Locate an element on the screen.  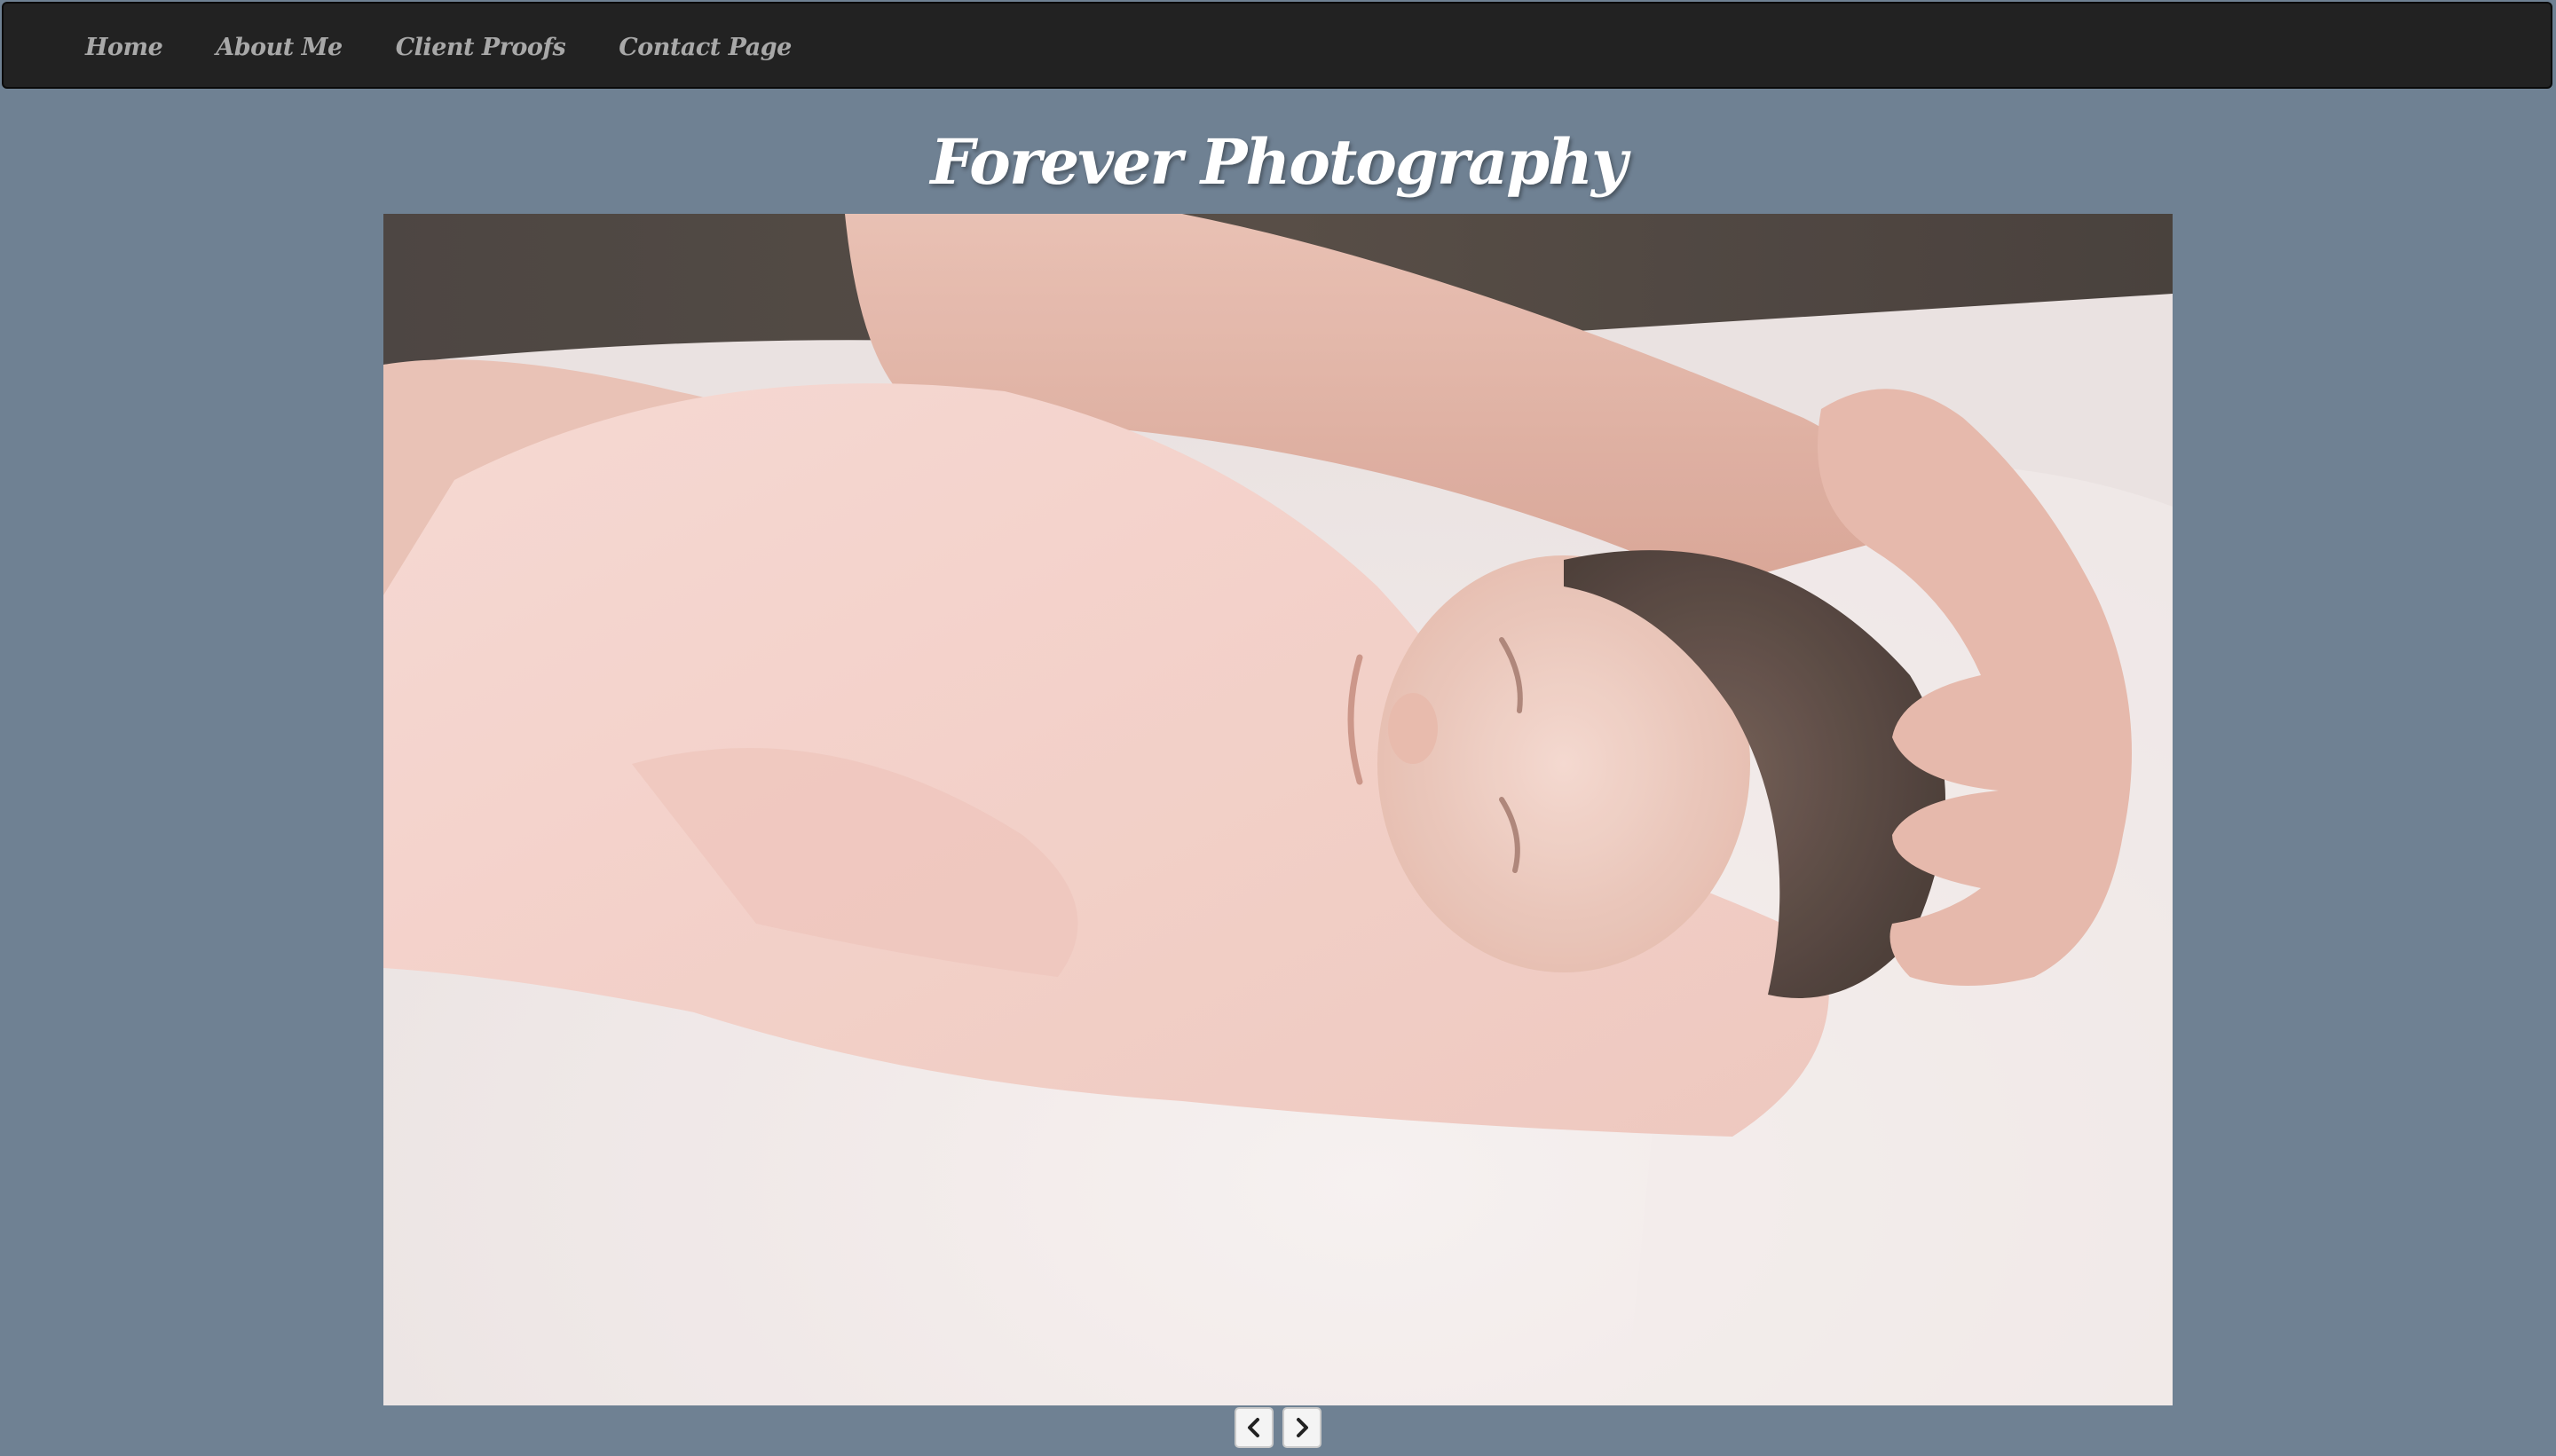
nav-link-home: Home is located at coordinates (129, 47).